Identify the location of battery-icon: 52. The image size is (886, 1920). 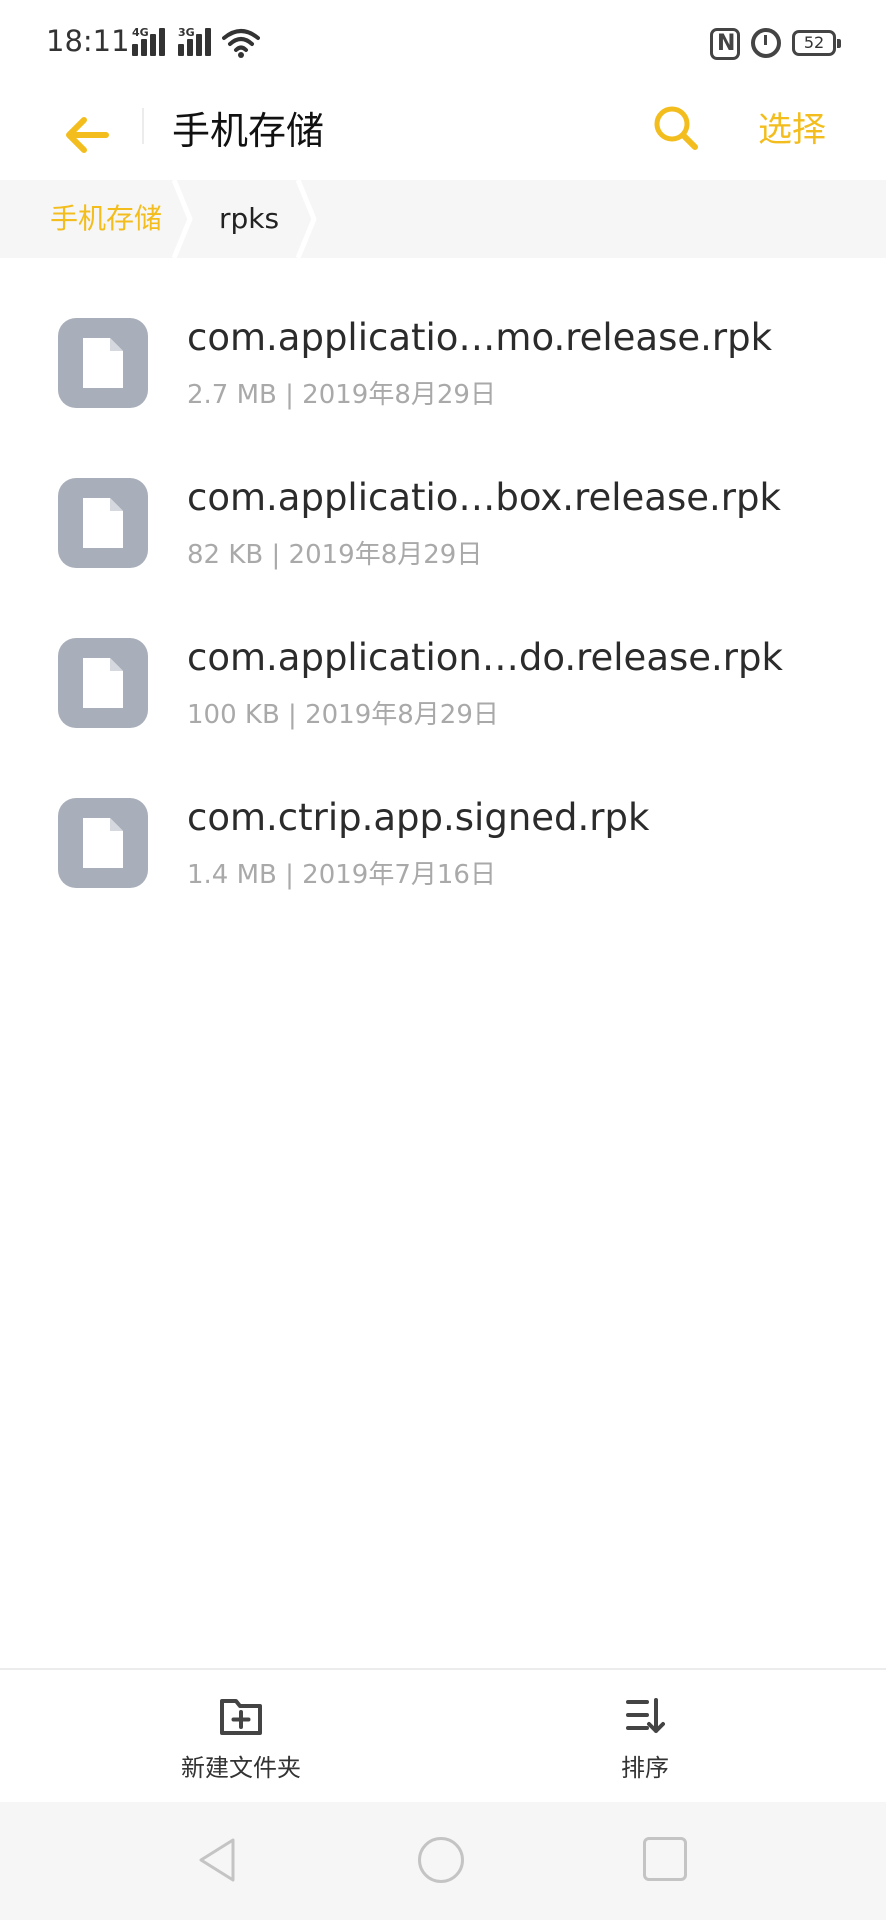
(816, 43).